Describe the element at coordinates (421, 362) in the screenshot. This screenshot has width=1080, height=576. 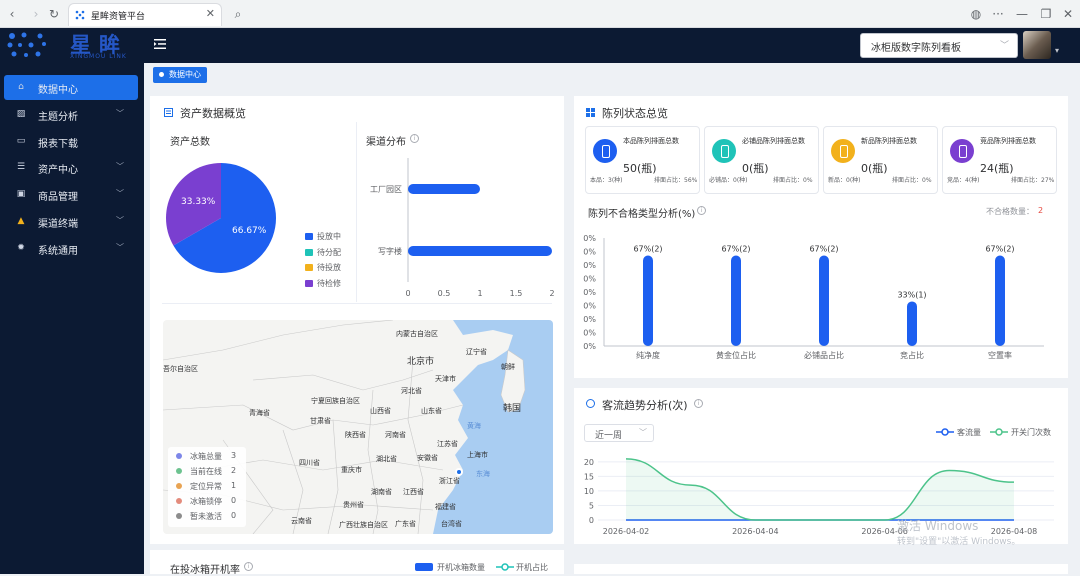
I see `map-label: 北京市` at that location.